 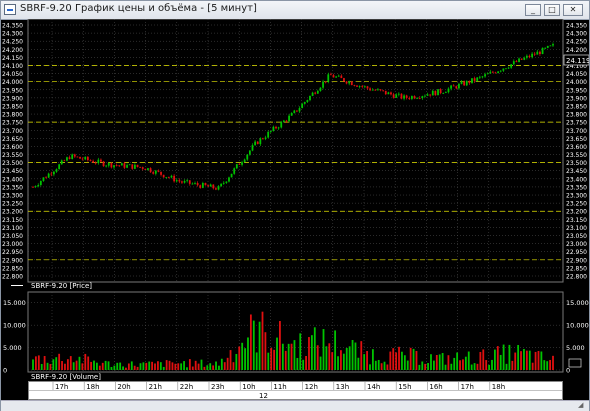 What do you see at coordinates (552, 10) in the screenshot?
I see `maximize-button: □` at bounding box center [552, 10].